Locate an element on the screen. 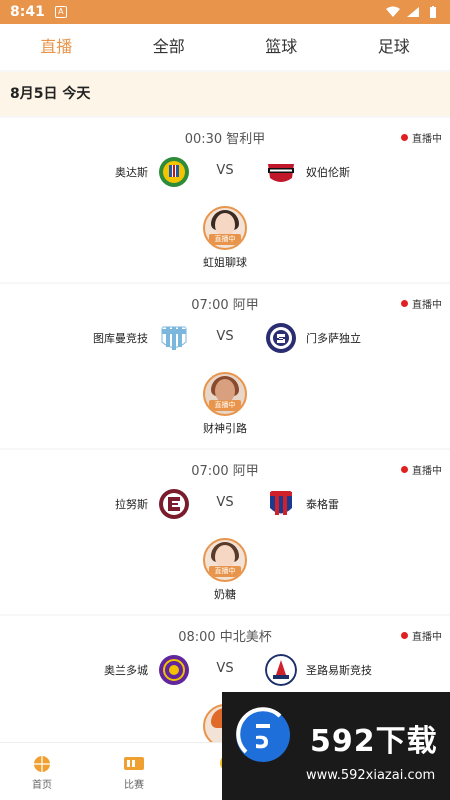 The image size is (450, 800). category-tabs: 直播 全部 篮球 足球 is located at coordinates (225, 47).